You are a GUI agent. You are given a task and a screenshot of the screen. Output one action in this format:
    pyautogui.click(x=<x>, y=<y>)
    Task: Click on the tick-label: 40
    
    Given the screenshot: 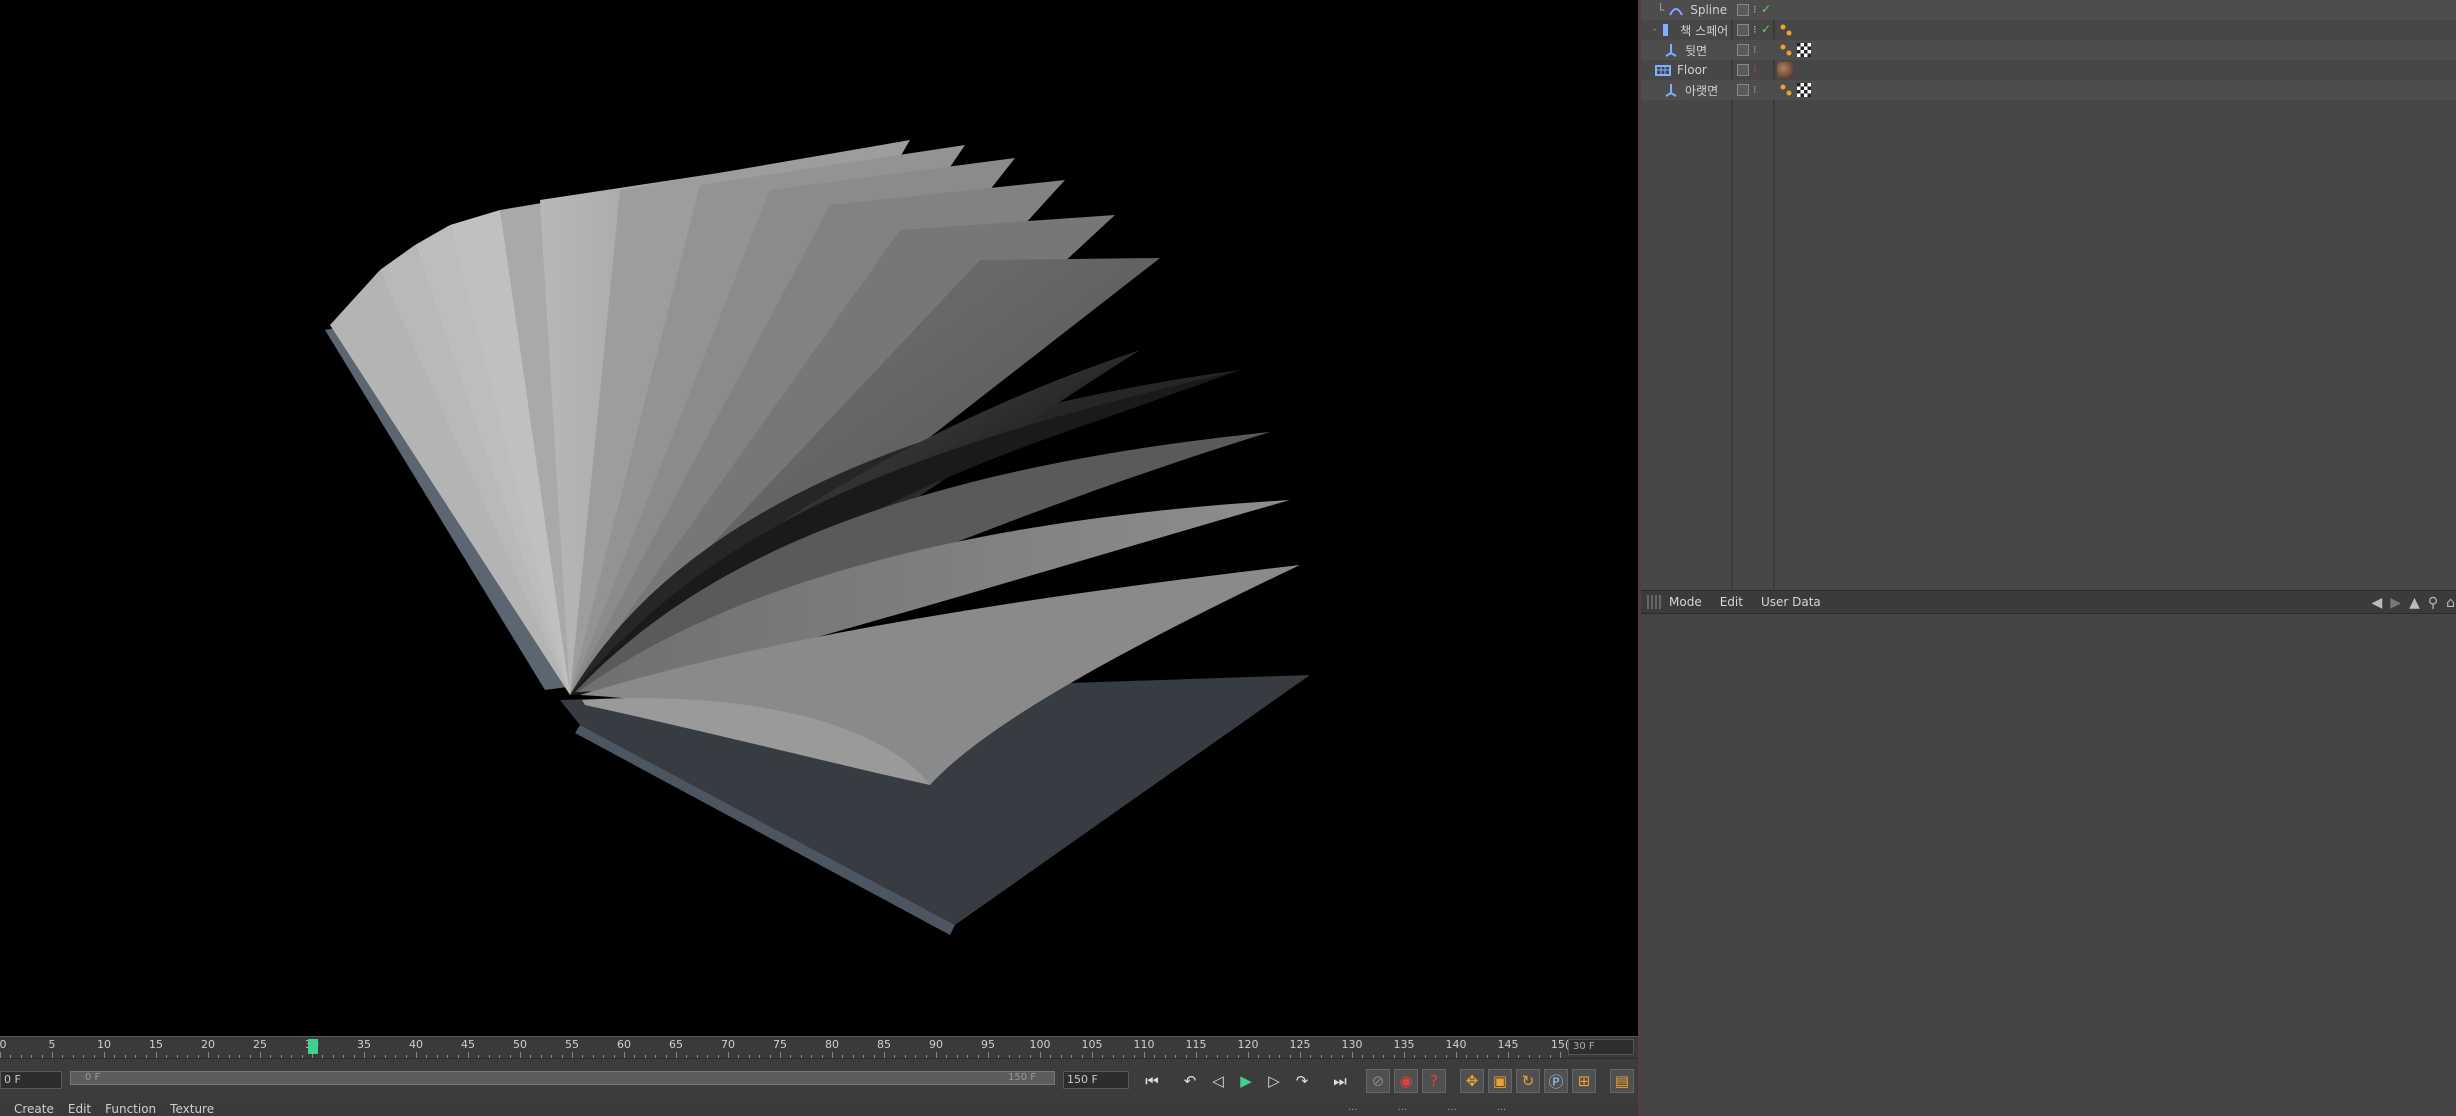 What is the action you would take?
    pyautogui.click(x=416, y=1044)
    